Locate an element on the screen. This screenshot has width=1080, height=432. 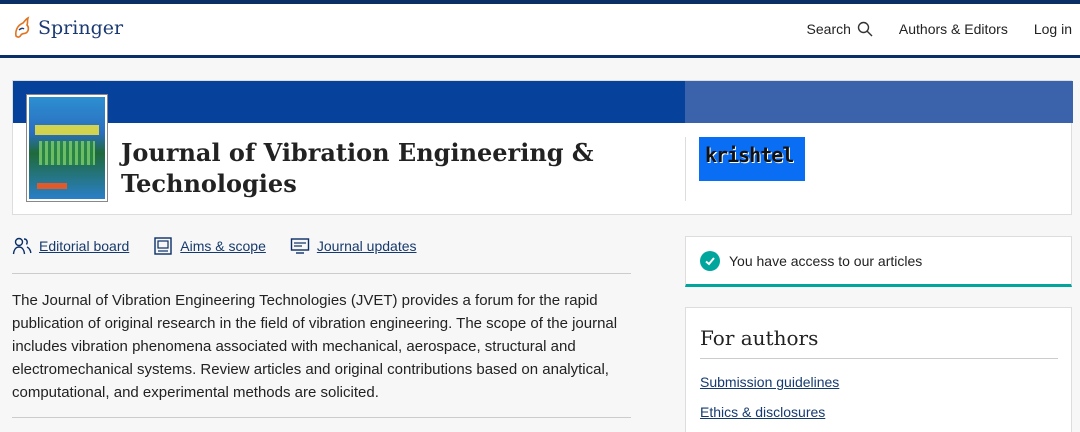
authors-editors-label: Authors & Editors is located at coordinates (953, 29).